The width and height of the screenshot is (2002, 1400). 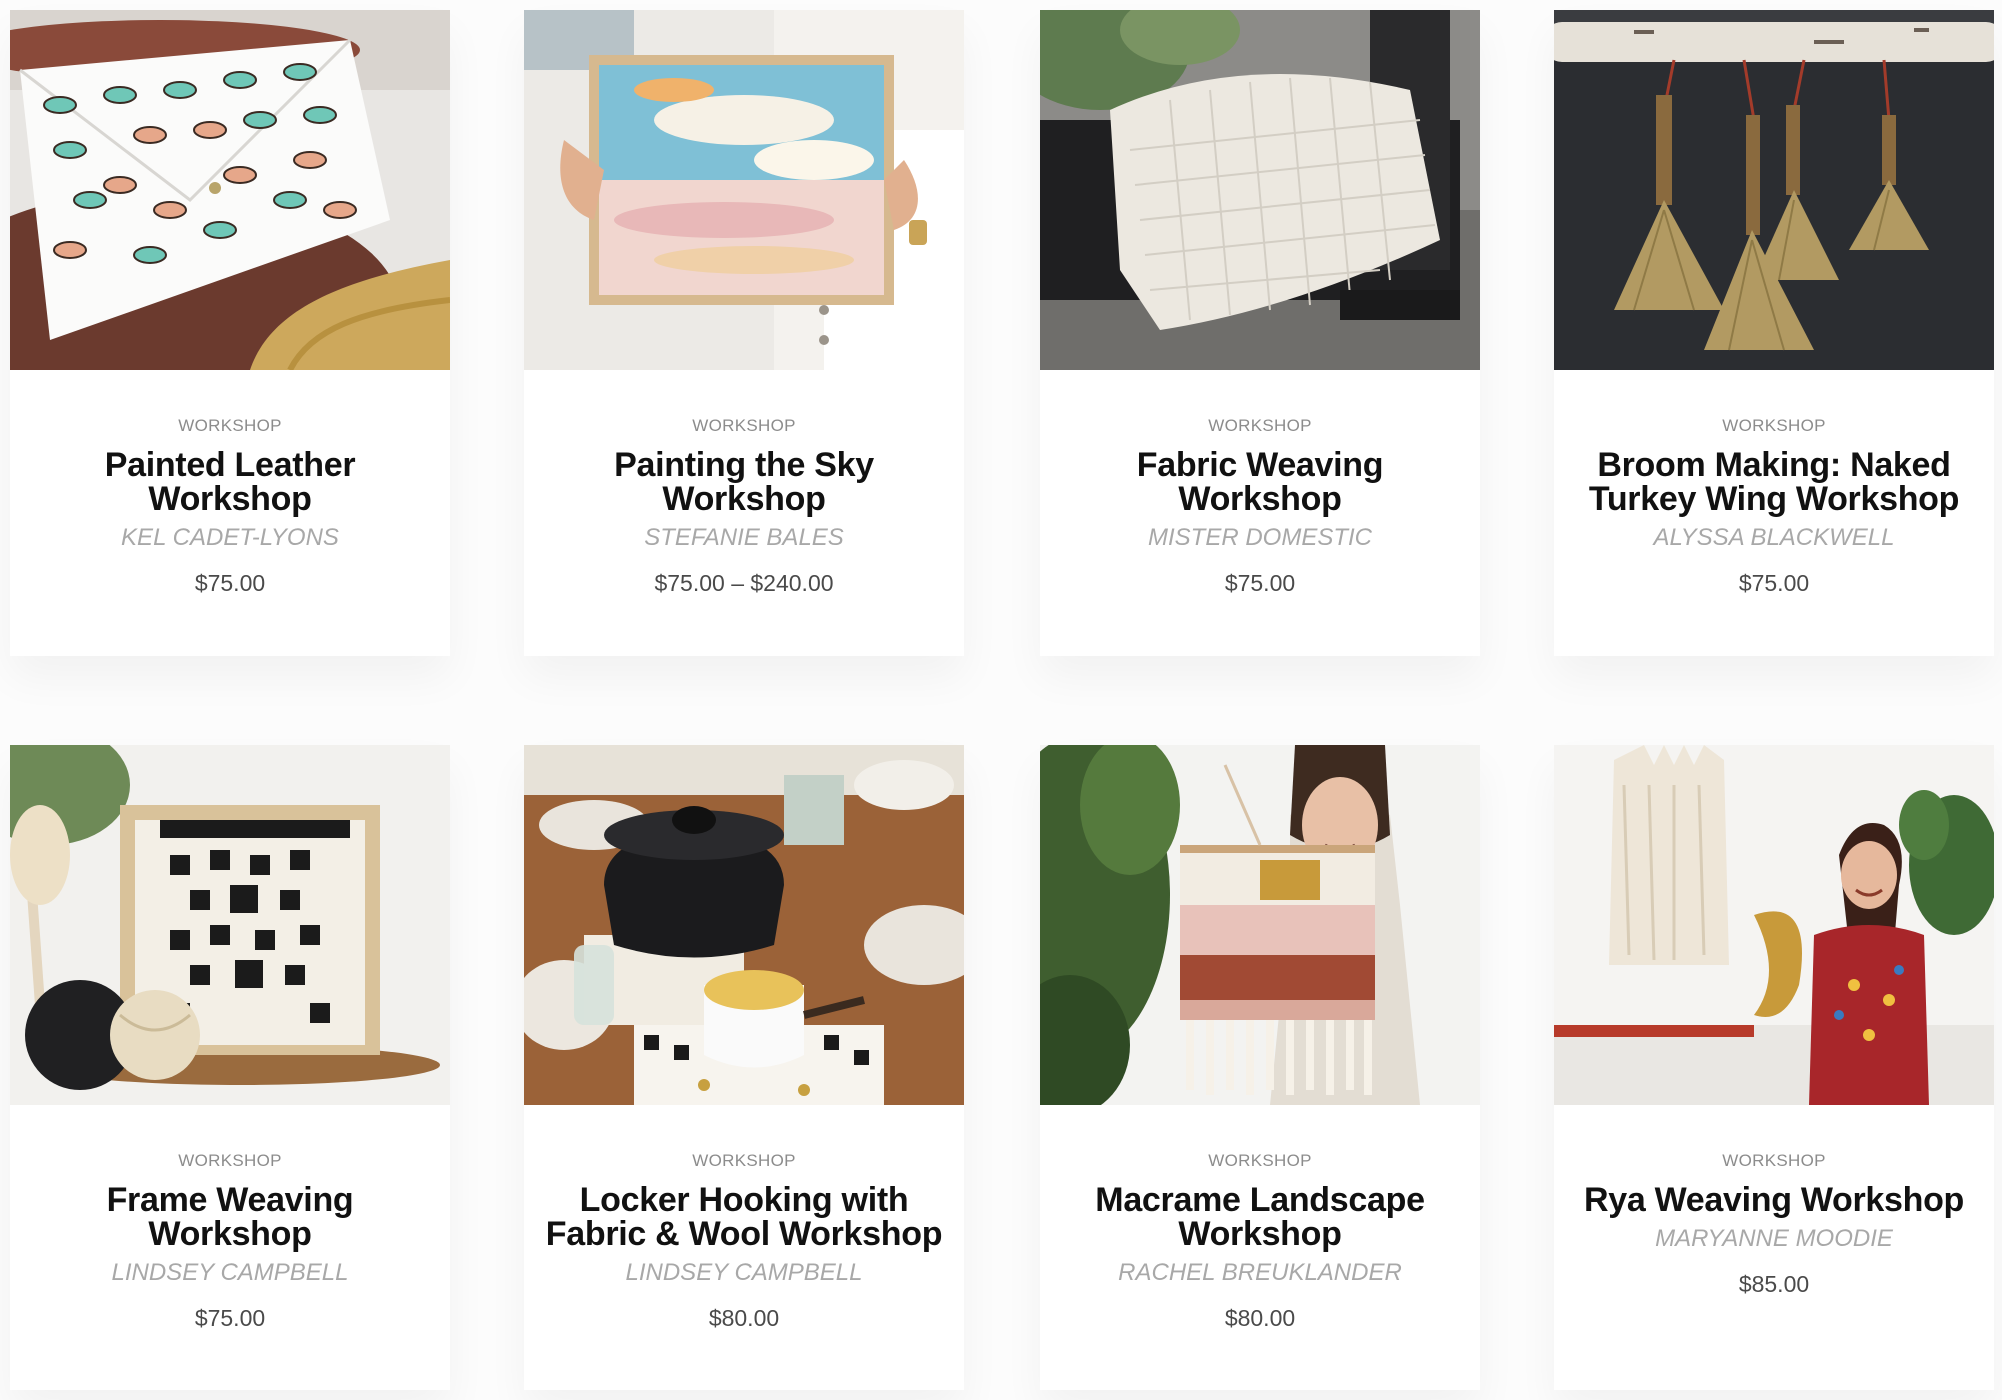 What do you see at coordinates (1774, 1200) in the screenshot?
I see `product-title: Rya Weaving Workshop` at bounding box center [1774, 1200].